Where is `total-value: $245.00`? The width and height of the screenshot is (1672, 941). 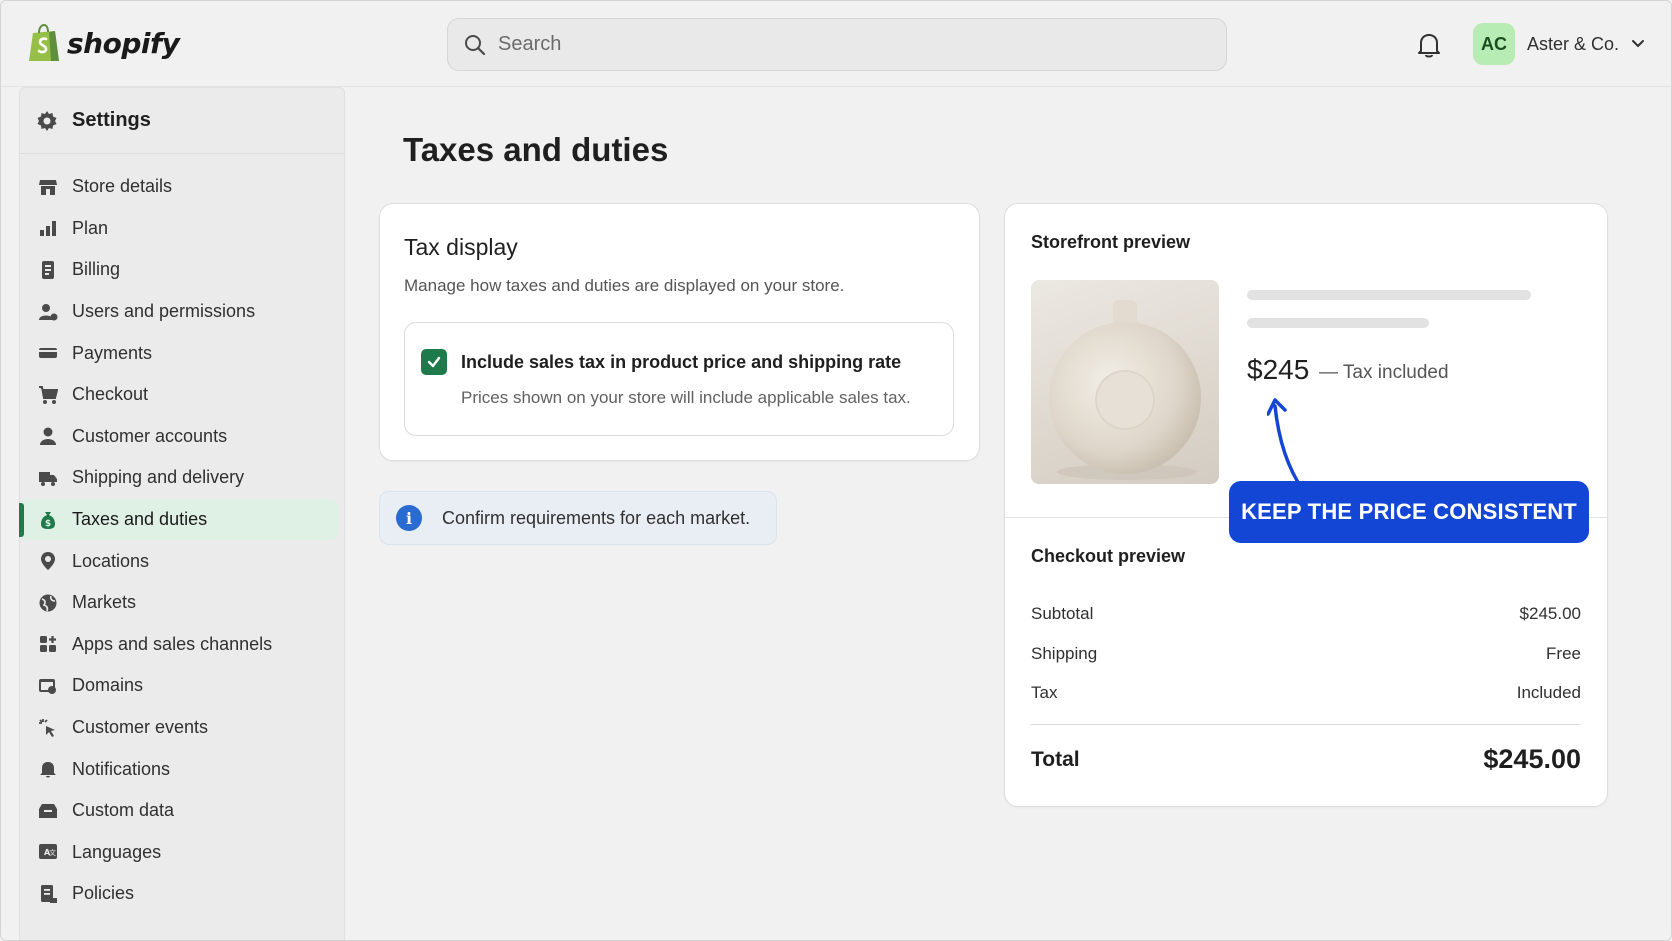 total-value: $245.00 is located at coordinates (1532, 759).